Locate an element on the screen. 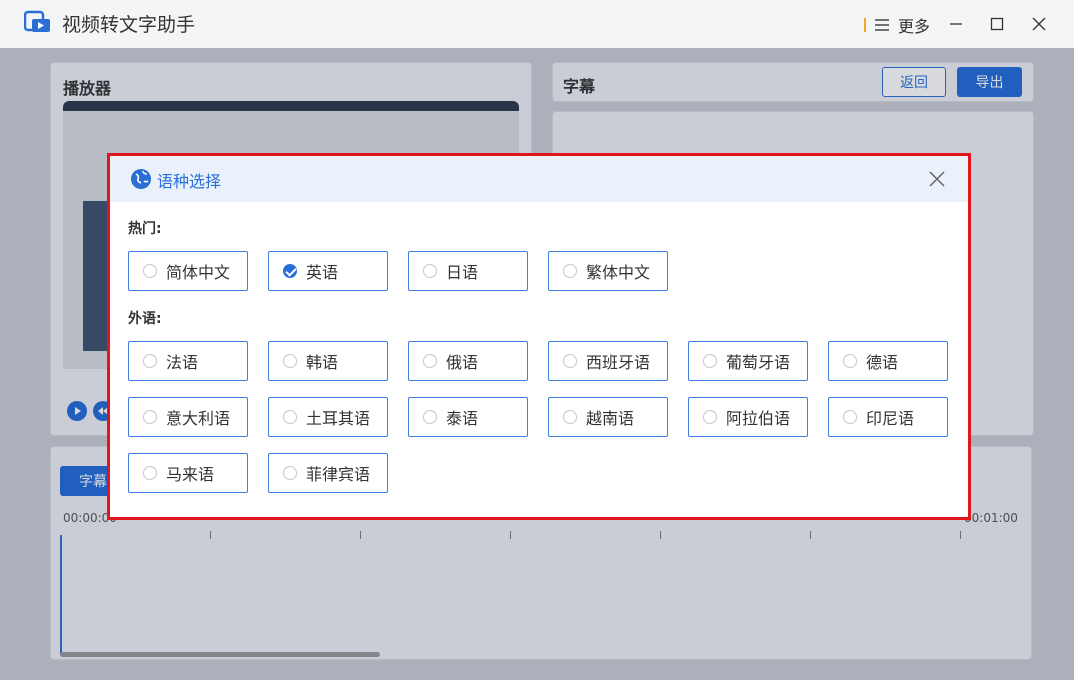 The image size is (1074, 680). minimize-icon is located at coordinates (956, 24).